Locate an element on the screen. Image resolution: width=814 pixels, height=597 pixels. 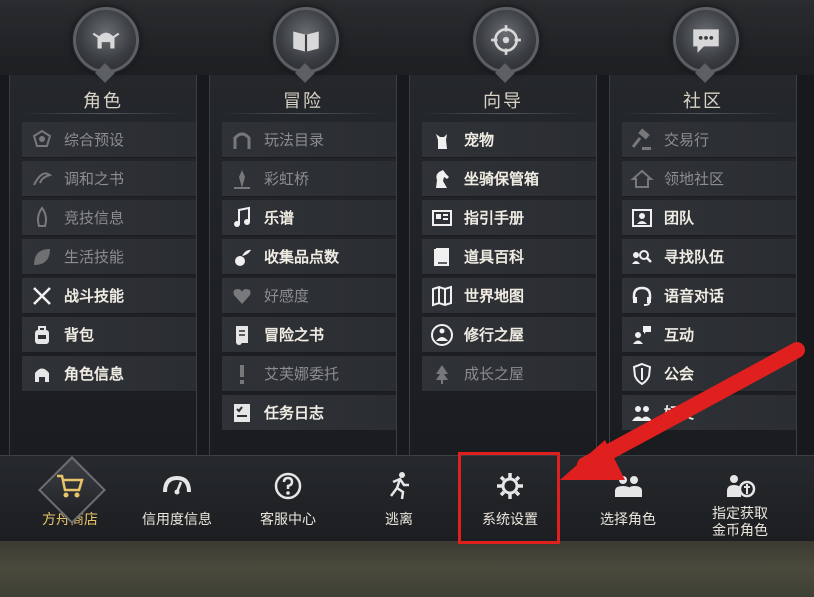
menu-item-stronghold-community: 领地社区 is located at coordinates (709, 179).